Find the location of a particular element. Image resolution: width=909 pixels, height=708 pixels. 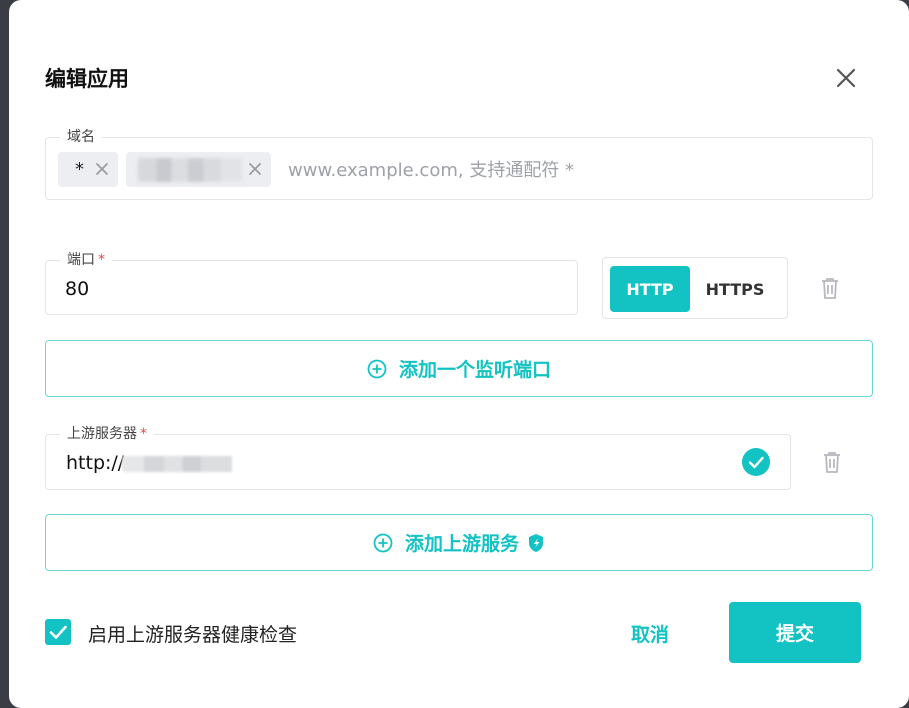

health-check-checkbox is located at coordinates (58, 632).